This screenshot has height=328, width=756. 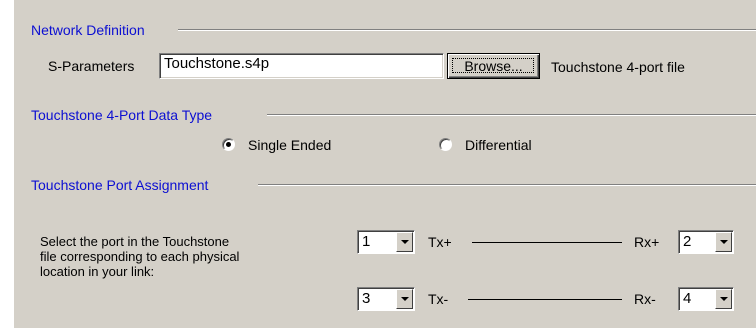 What do you see at coordinates (618, 67) in the screenshot?
I see `file-description: Touchstone 4-port file` at bounding box center [618, 67].